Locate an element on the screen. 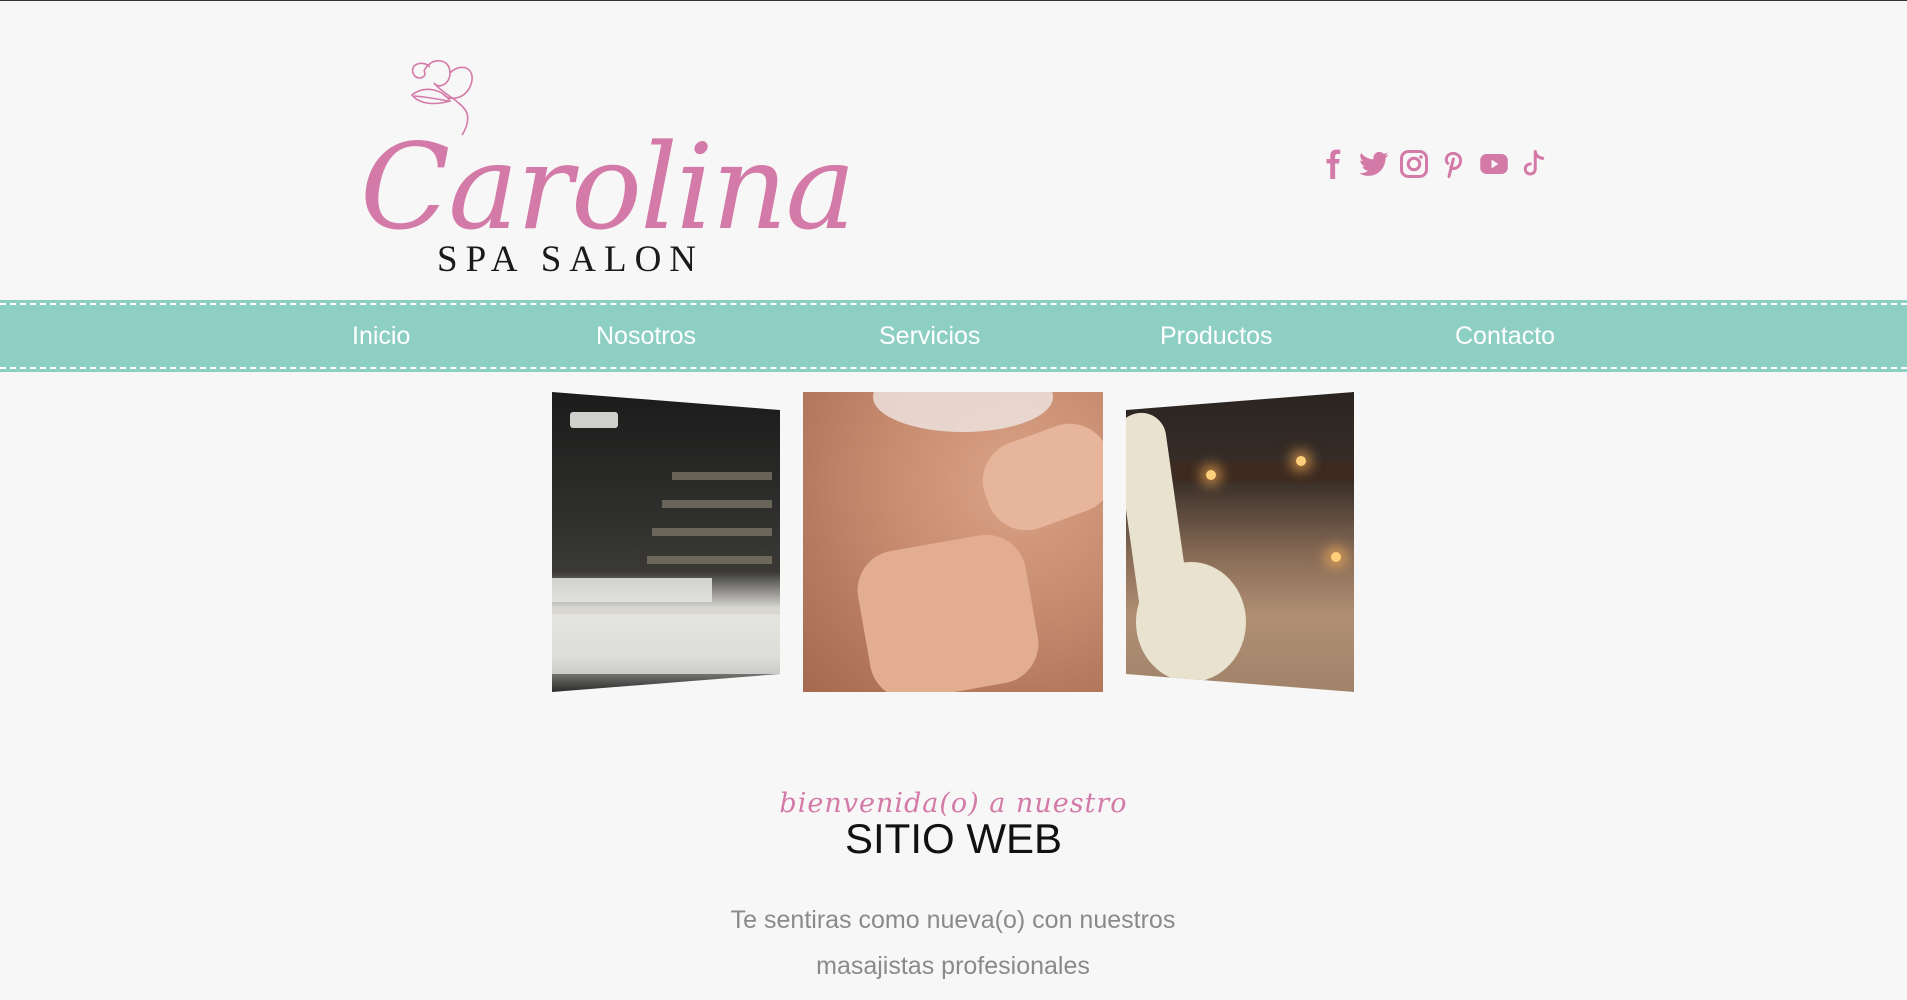 Image resolution: width=1907 pixels, height=1000 pixels. massage-photo is located at coordinates (953, 542).